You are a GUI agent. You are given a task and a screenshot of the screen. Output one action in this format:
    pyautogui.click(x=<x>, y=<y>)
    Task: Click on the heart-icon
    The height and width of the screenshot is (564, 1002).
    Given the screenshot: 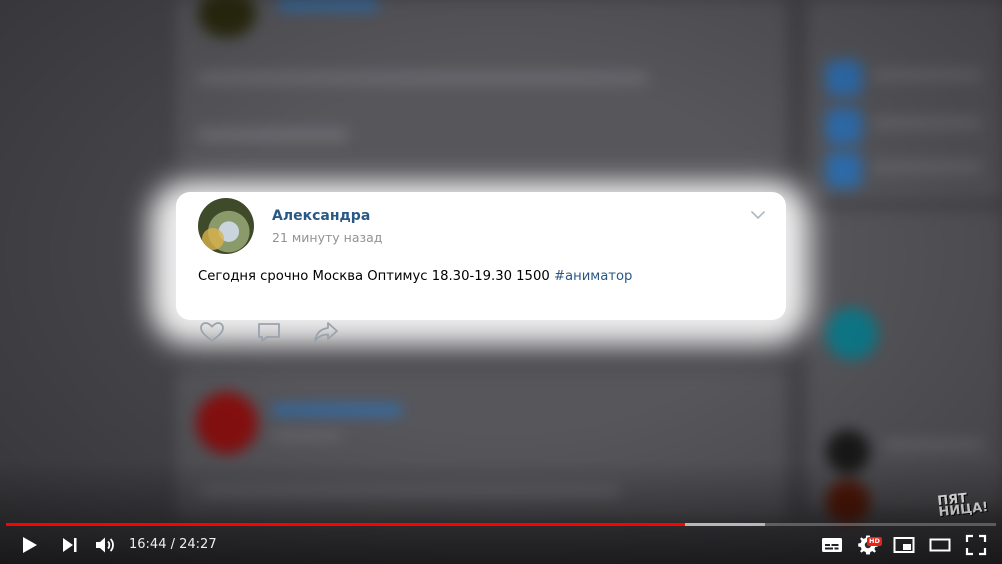 What is the action you would take?
    pyautogui.click(x=212, y=332)
    